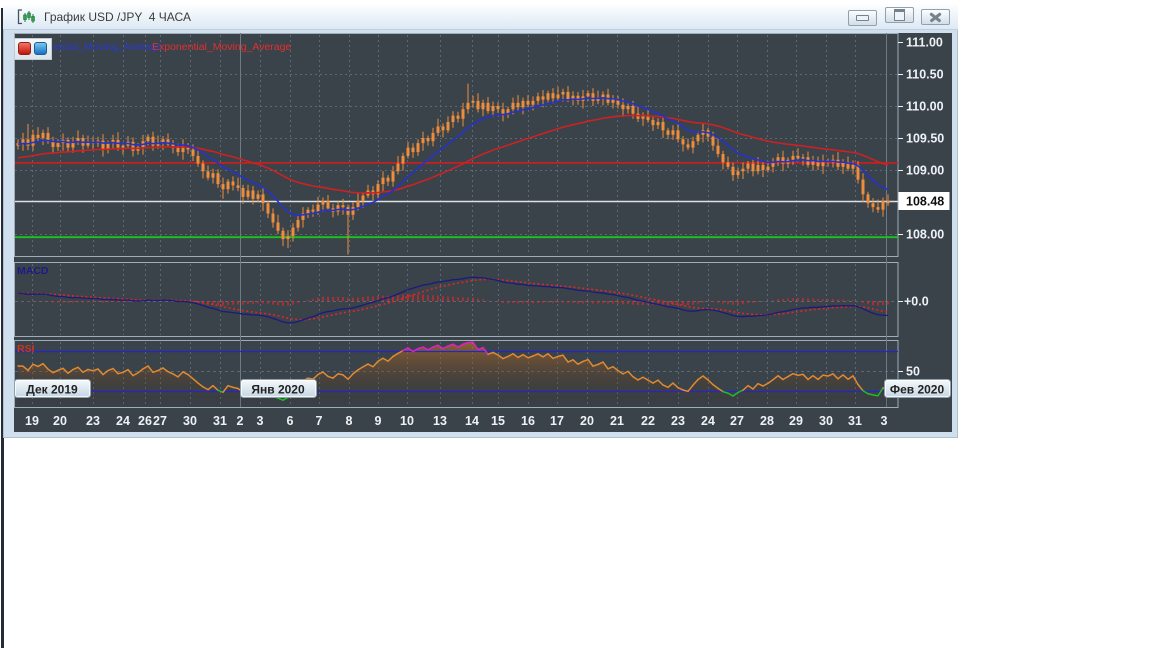 This screenshot has height=648, width=1152. I want to click on minimize-button, so click(863, 18).